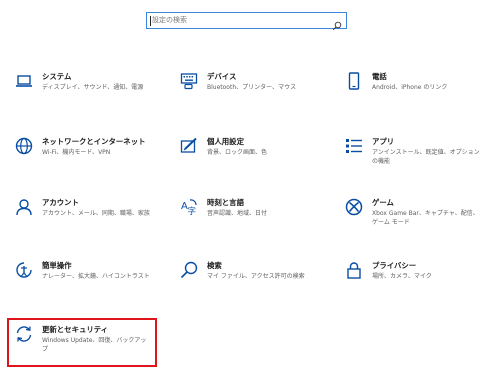 This screenshot has width=488, height=373. What do you see at coordinates (416, 92) in the screenshot?
I see `tile-phone: 電話 Android、iPhone のリンク` at bounding box center [416, 92].